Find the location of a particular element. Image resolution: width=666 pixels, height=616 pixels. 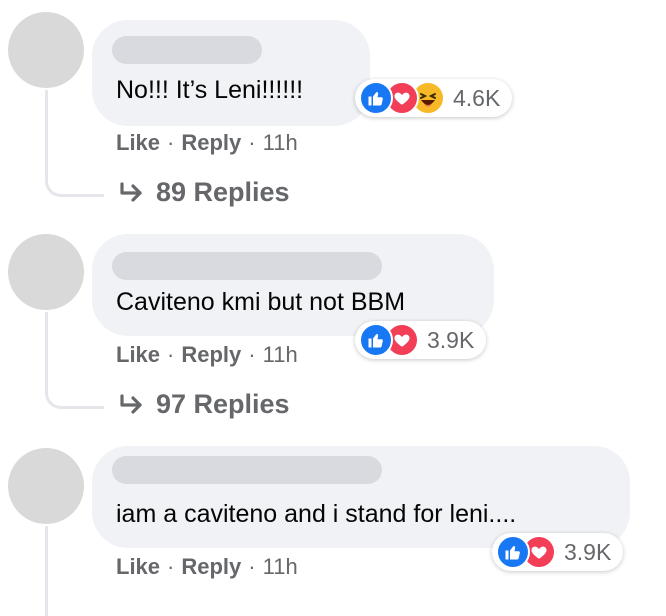

reply-button: Reply is located at coordinates (211, 567).